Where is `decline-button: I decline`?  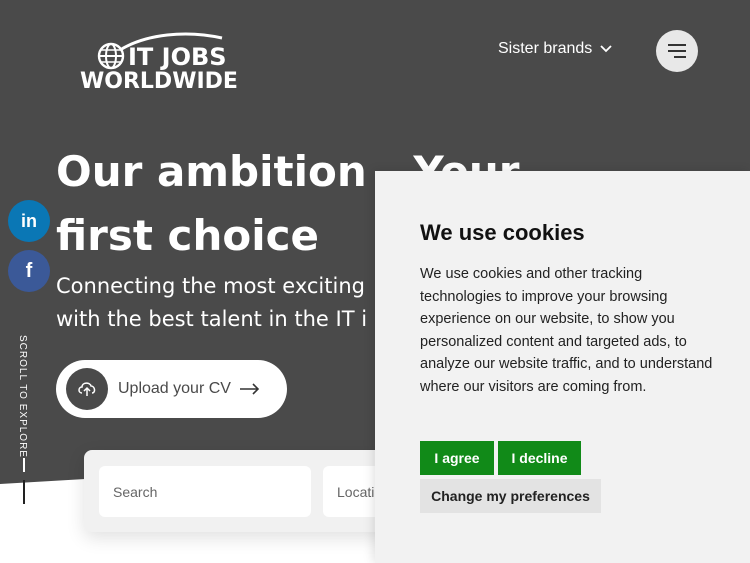 decline-button: I decline is located at coordinates (539, 458).